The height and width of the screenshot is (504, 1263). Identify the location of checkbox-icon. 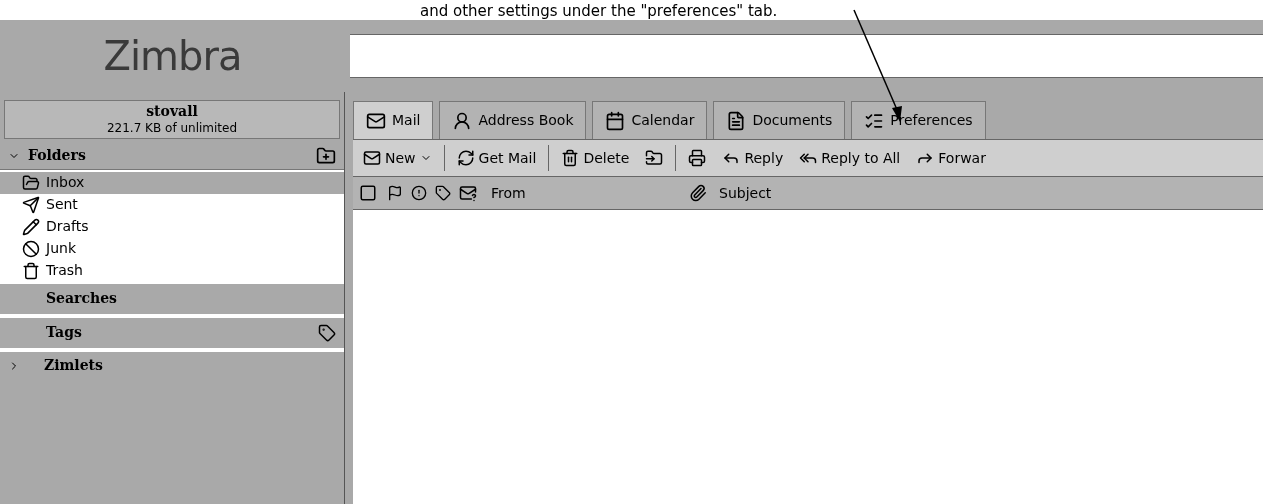
(368, 193).